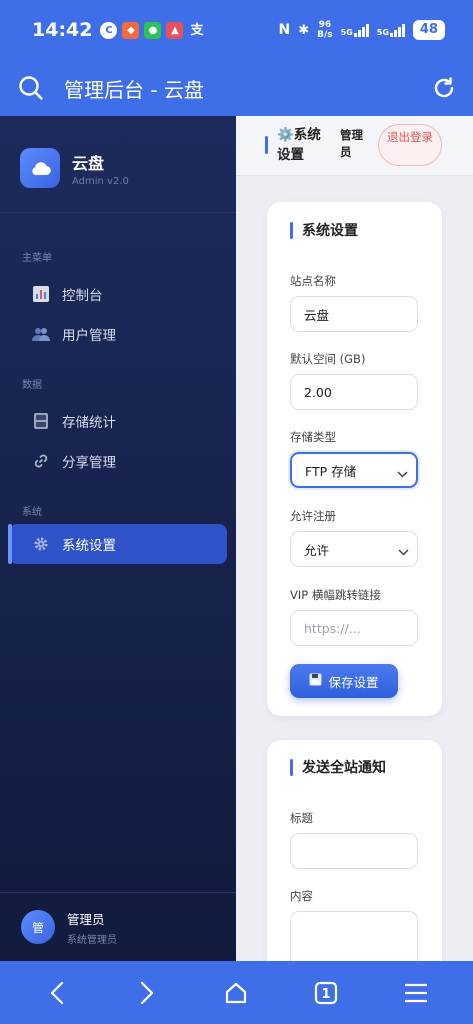  What do you see at coordinates (147, 993) in the screenshot?
I see `forward-icon` at bounding box center [147, 993].